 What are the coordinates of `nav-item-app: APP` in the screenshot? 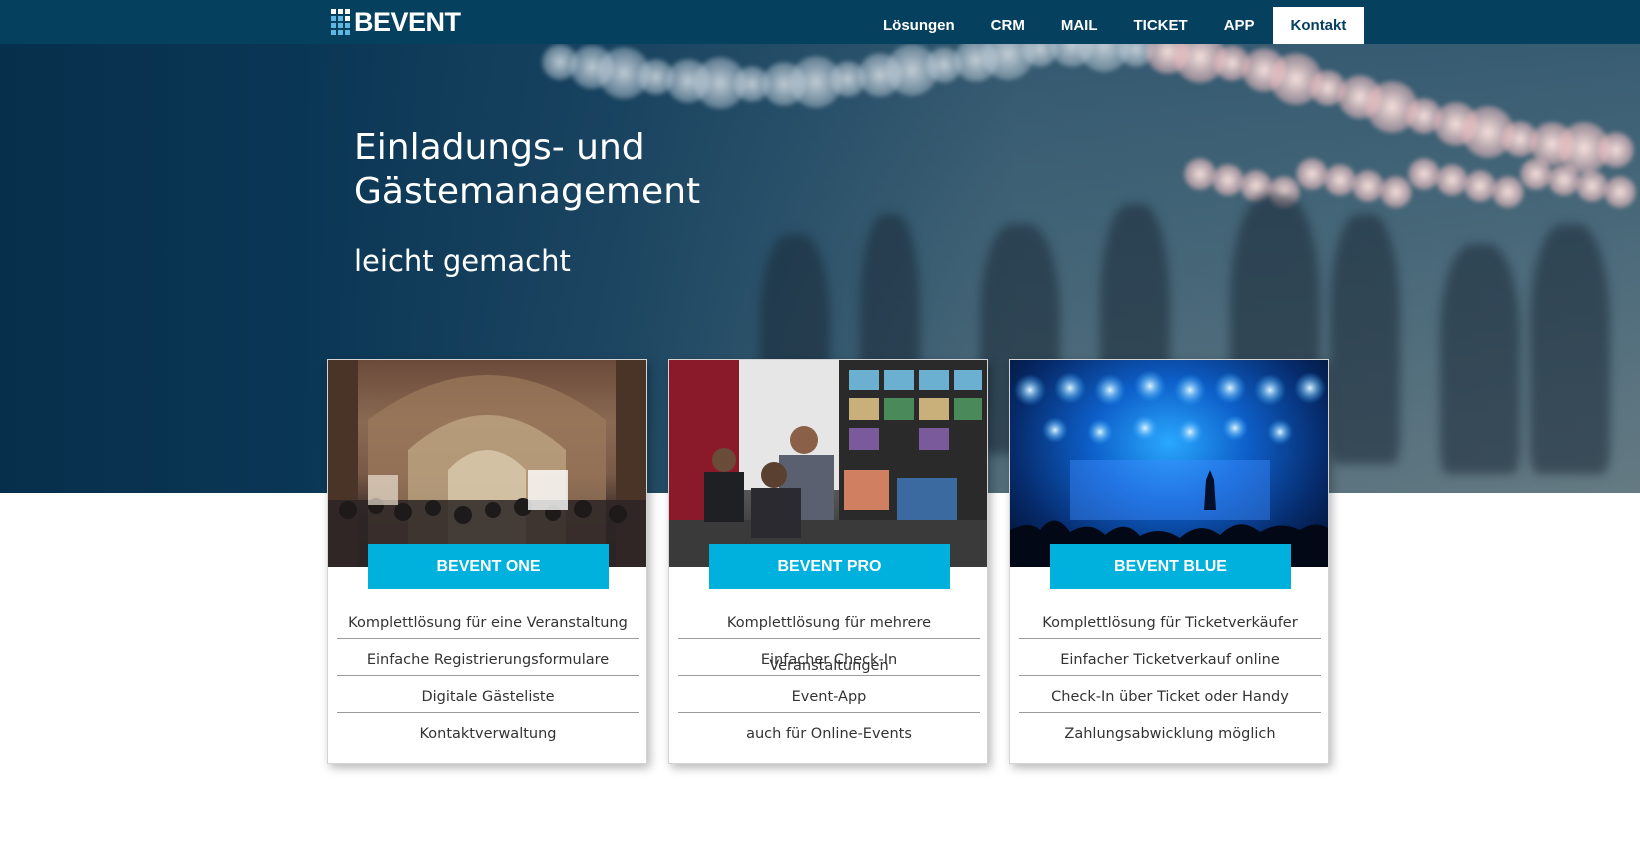 It's located at (1239, 25).